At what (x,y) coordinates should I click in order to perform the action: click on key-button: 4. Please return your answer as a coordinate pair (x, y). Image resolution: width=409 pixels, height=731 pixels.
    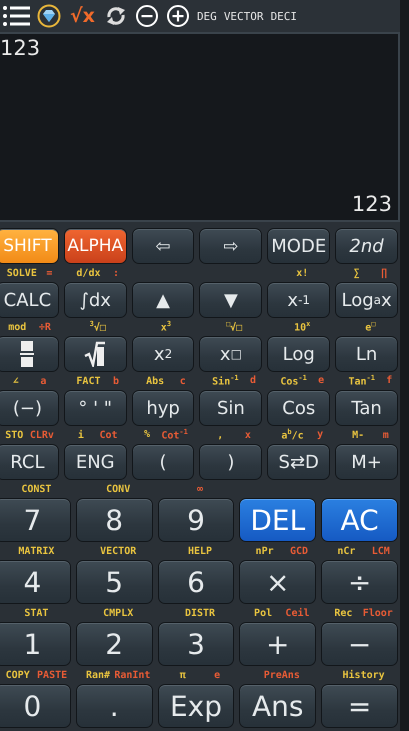
    Looking at the image, I should click on (35, 582).